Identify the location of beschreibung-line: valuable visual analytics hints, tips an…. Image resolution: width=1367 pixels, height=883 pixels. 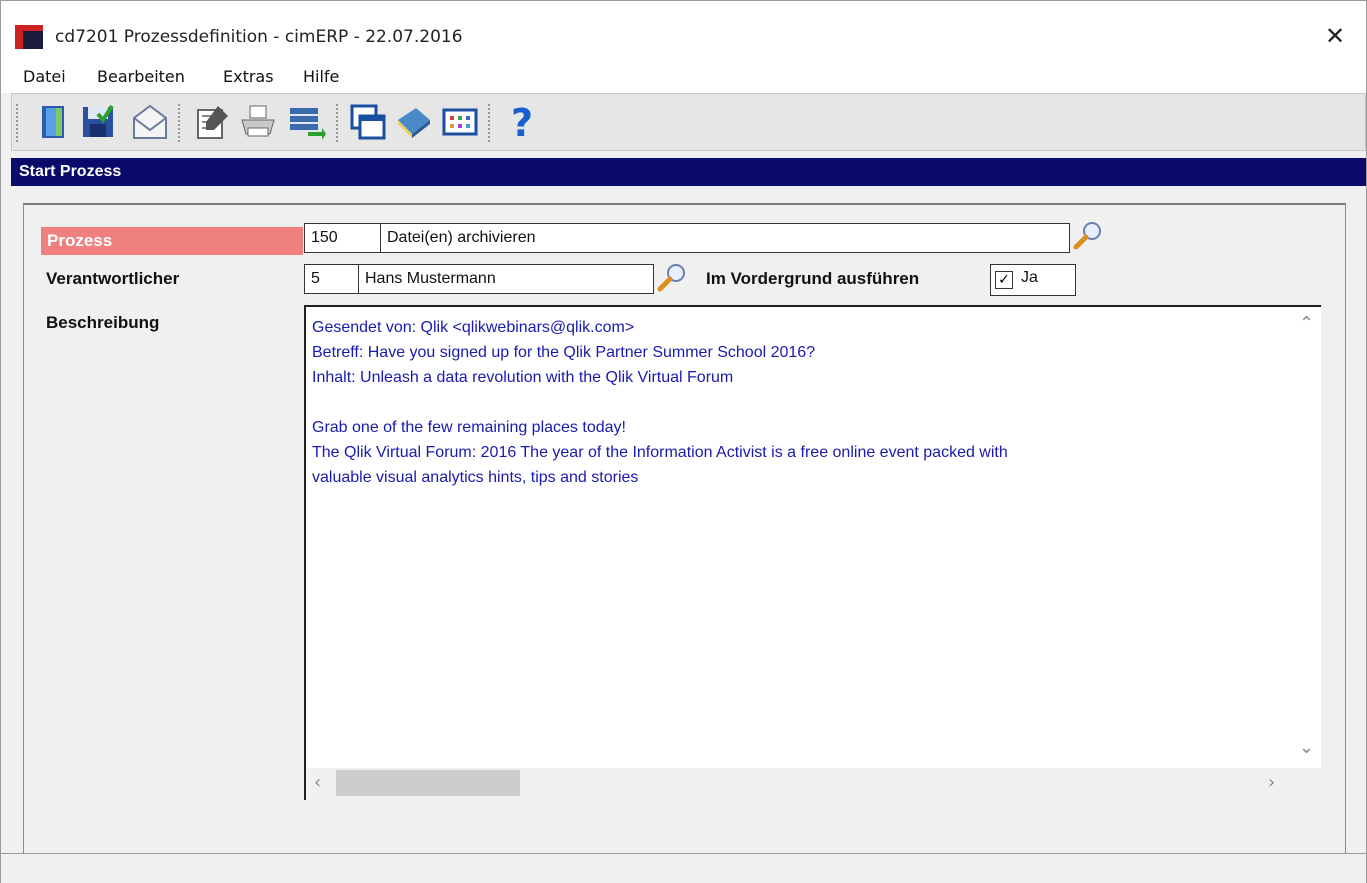
(475, 477).